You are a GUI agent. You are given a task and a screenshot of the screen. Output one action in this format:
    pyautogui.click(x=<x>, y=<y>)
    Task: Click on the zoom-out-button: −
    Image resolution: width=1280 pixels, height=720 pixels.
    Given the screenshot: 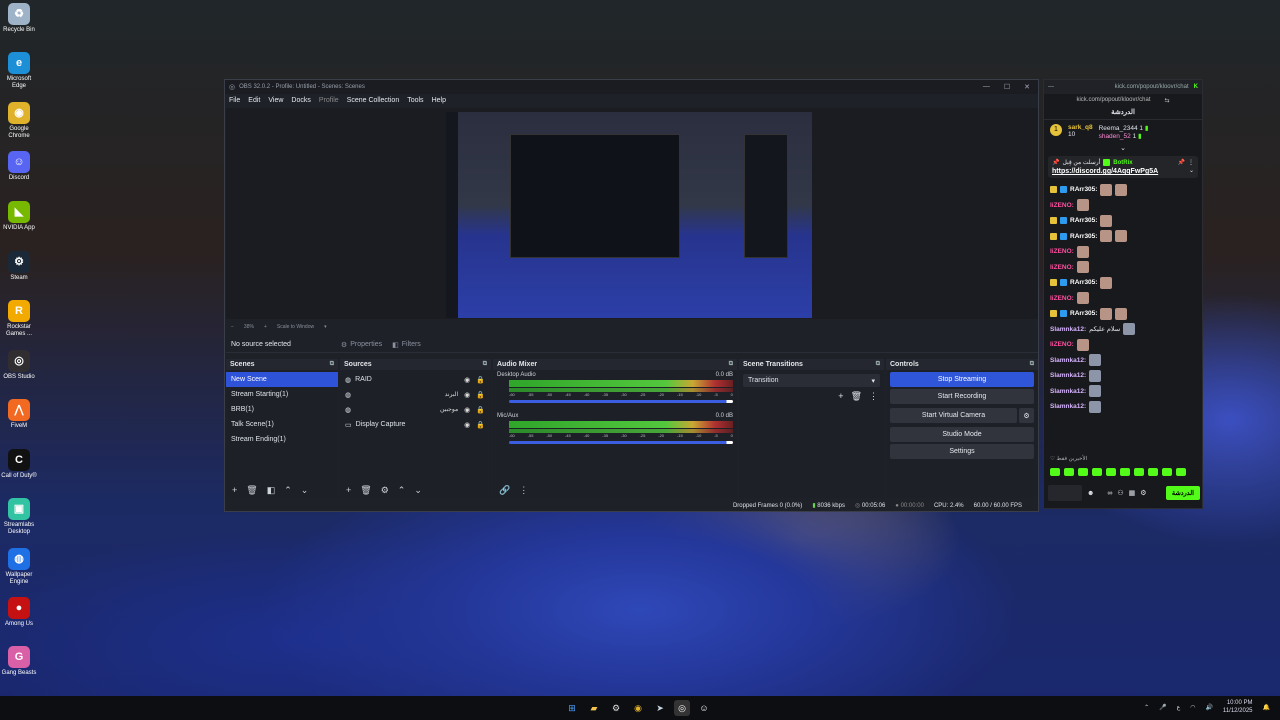 What is the action you would take?
    pyautogui.click(x=232, y=327)
    